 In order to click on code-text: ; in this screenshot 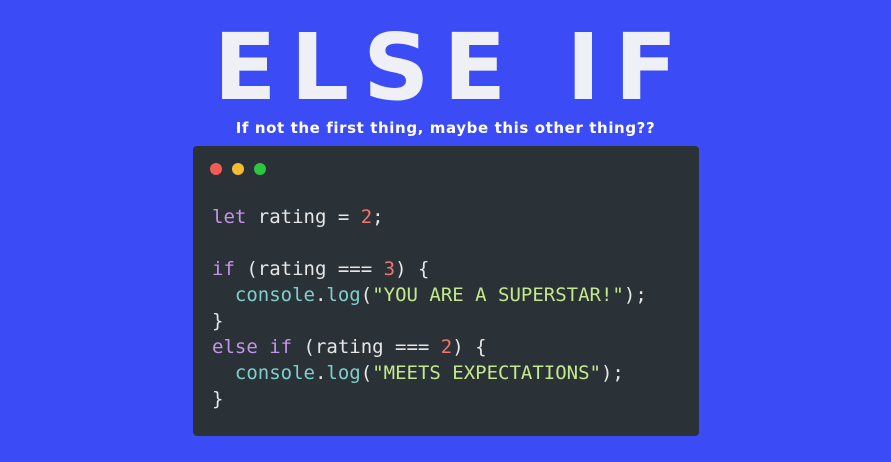, I will do `click(378, 217)`.